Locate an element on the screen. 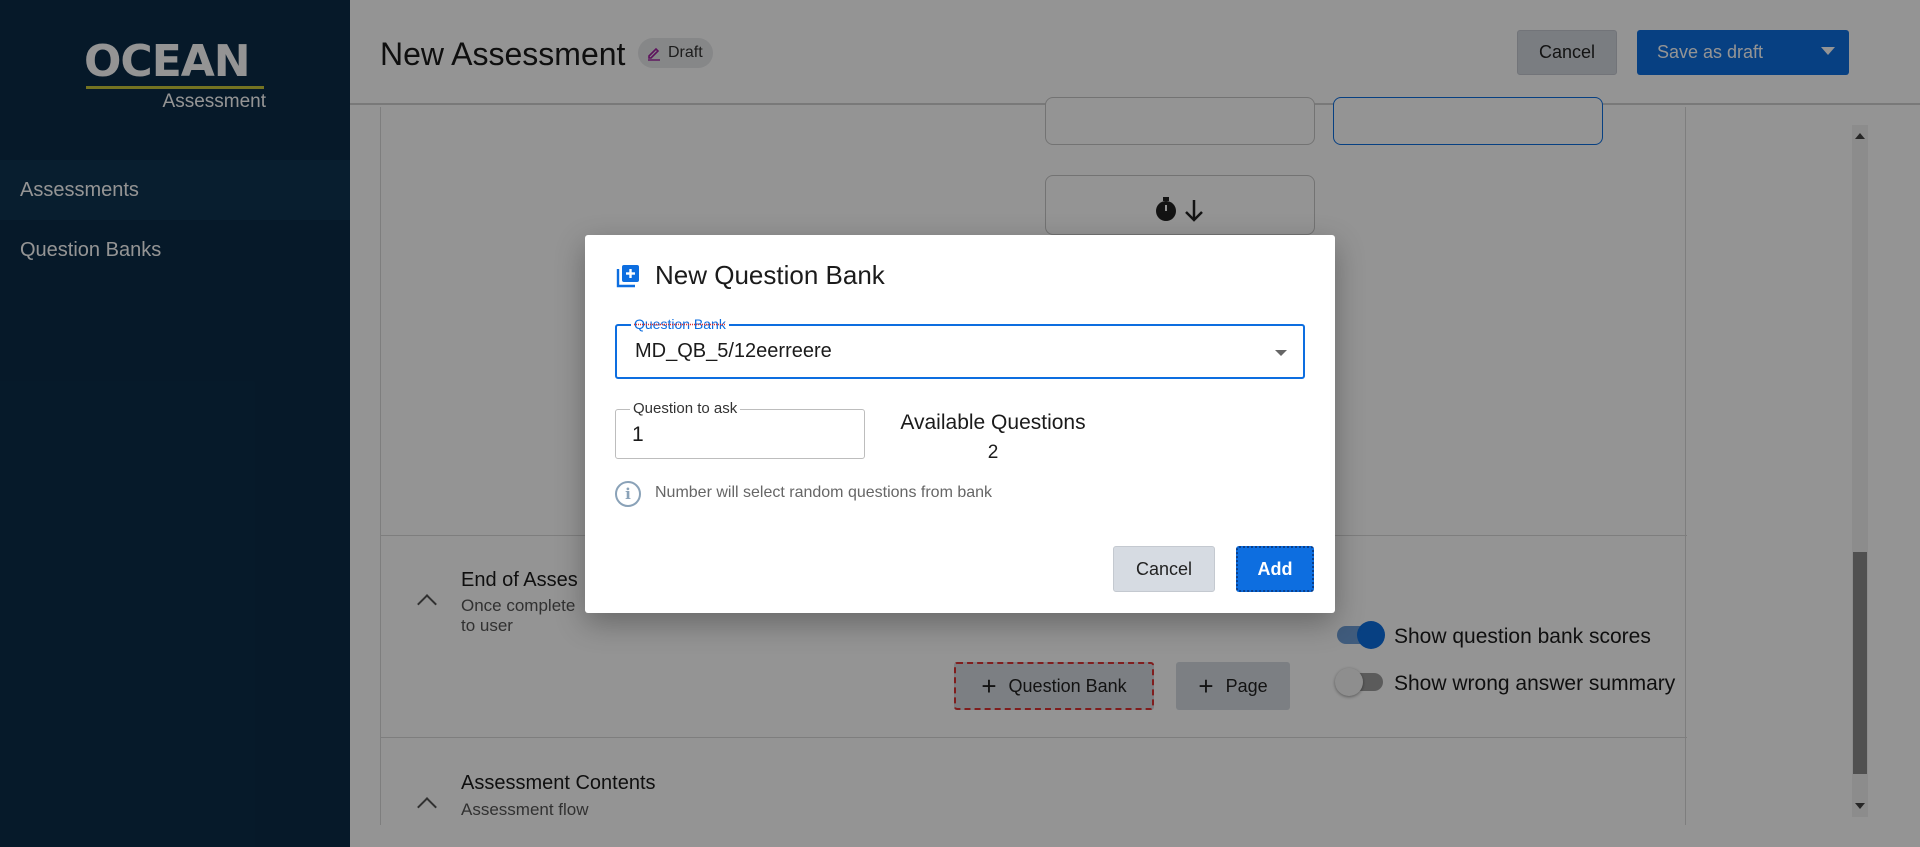 The height and width of the screenshot is (847, 1920). question-to-ask-input: Question to ask 1 is located at coordinates (740, 429).